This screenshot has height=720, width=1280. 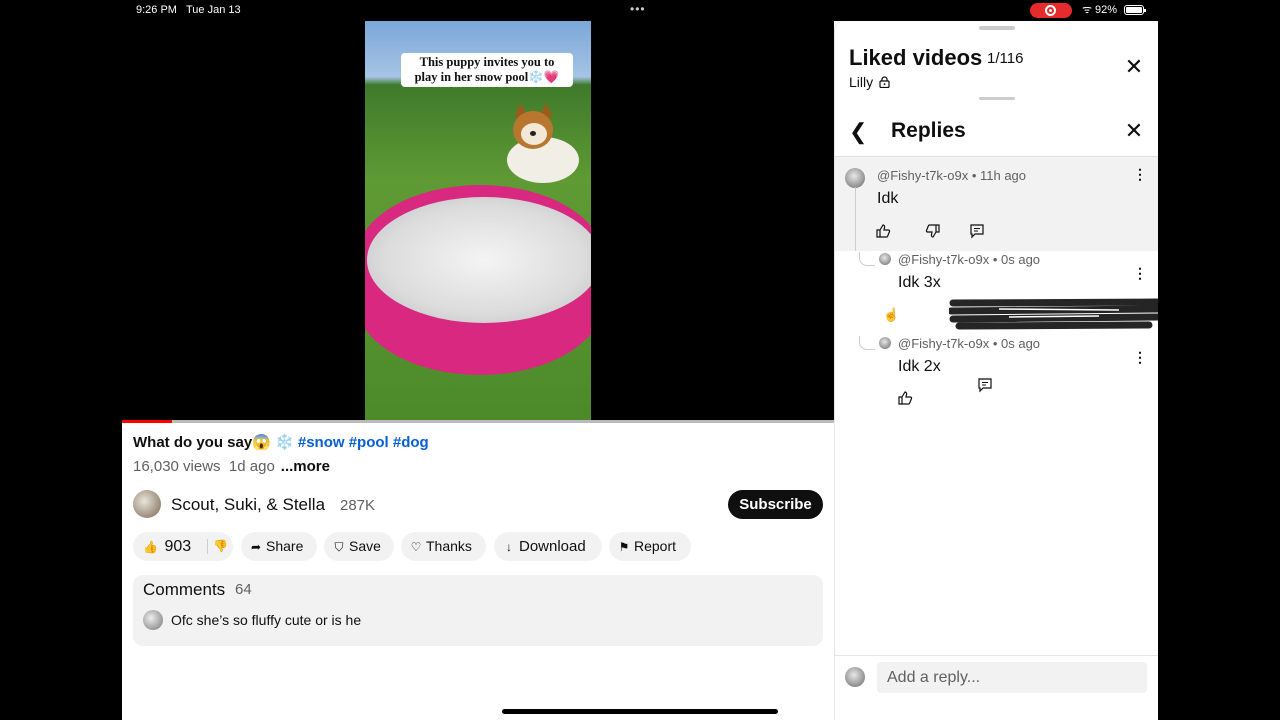 What do you see at coordinates (339, 547) in the screenshot?
I see `bookmark-icon: ⛉` at bounding box center [339, 547].